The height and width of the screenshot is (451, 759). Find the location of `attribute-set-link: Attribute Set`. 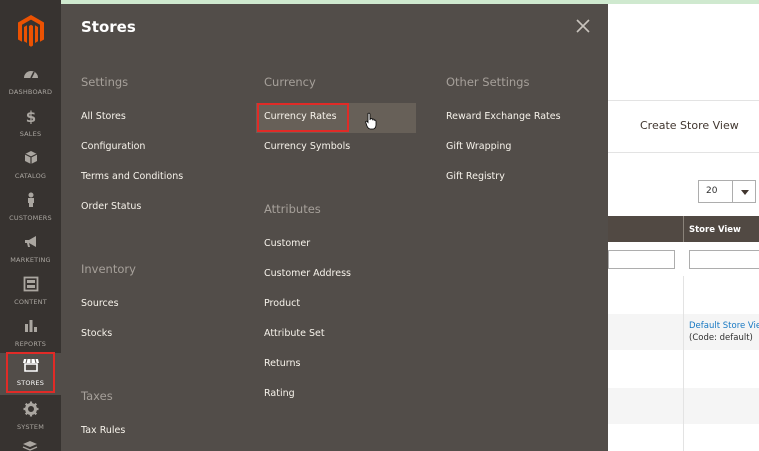

attribute-set-link: Attribute Set is located at coordinates (294, 333).